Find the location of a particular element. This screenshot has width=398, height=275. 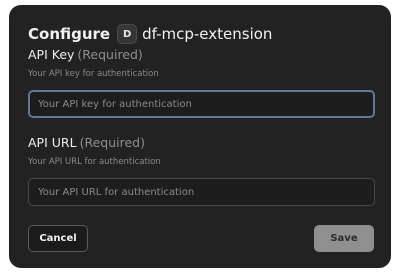

dialog-title-row: Configure D df-mcp-extension is located at coordinates (150, 34).